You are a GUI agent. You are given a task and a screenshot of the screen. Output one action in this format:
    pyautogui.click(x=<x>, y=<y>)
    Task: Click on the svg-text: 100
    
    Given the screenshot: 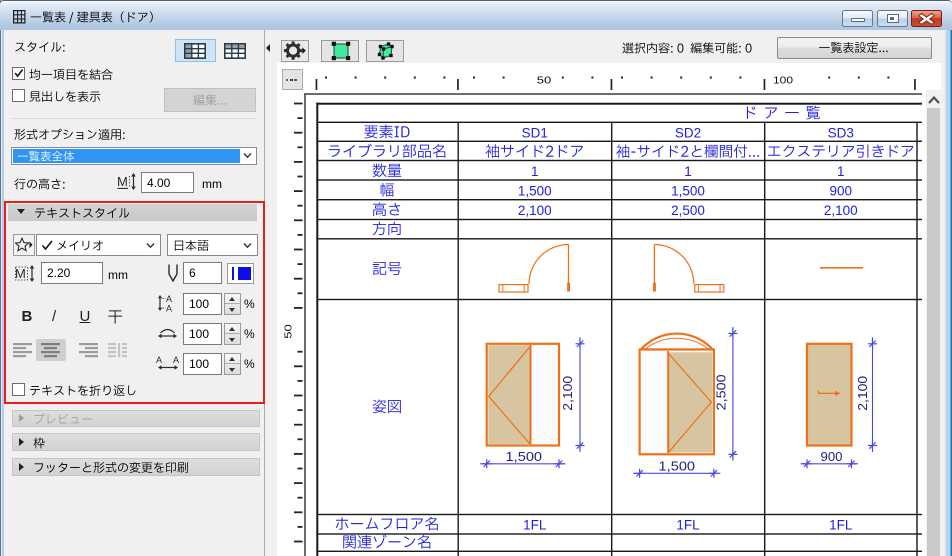 What is the action you would take?
    pyautogui.click(x=783, y=81)
    